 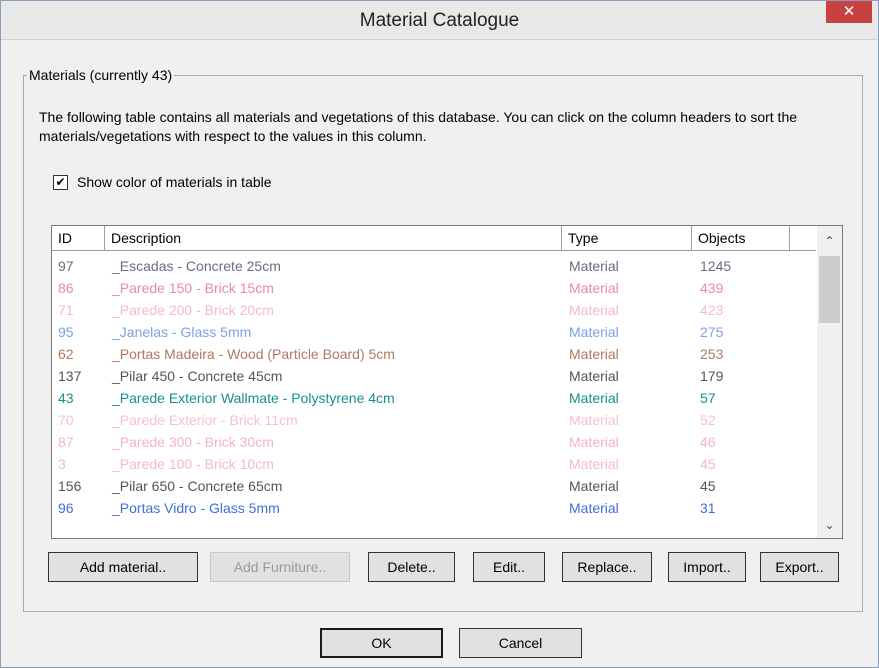 I want to click on row-id-cell: 96, so click(x=66, y=508).